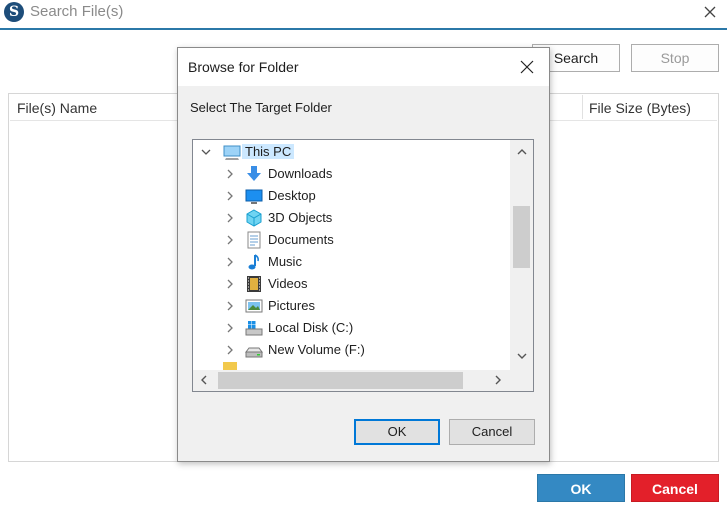 Image resolution: width=727 pixels, height=512 pixels. Describe the element at coordinates (204, 380) in the screenshot. I see `scroll-left-icon` at that location.